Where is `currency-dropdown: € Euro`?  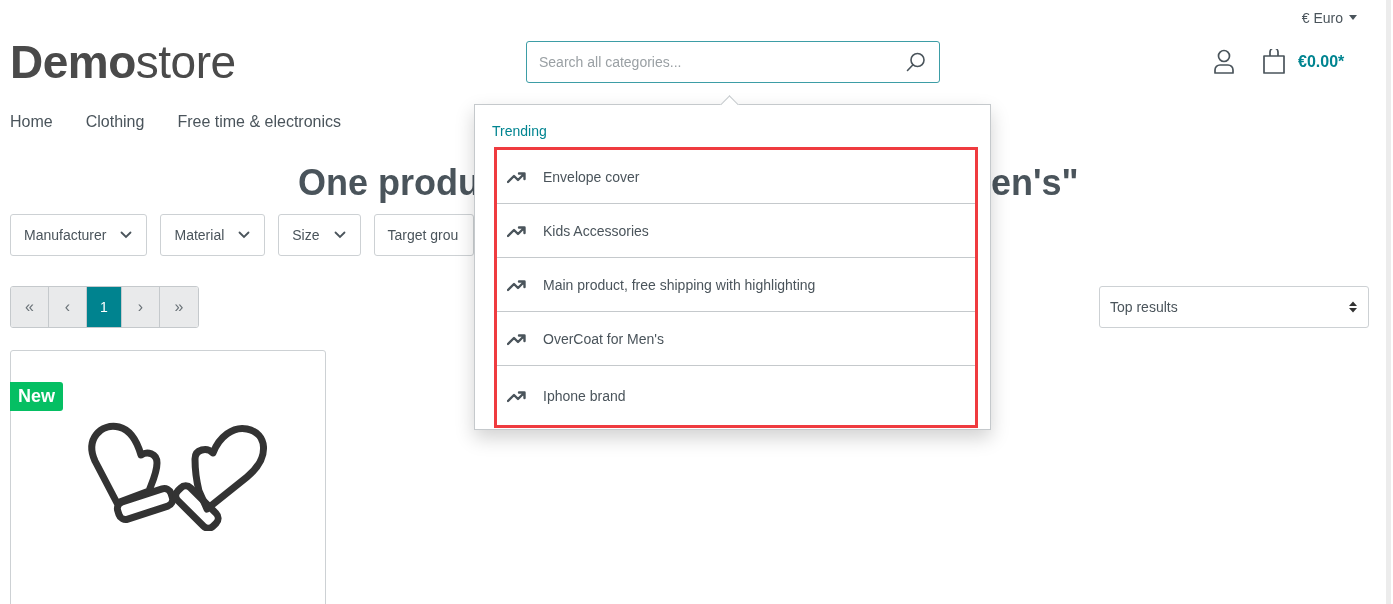
currency-dropdown: € Euro is located at coordinates (1329, 17).